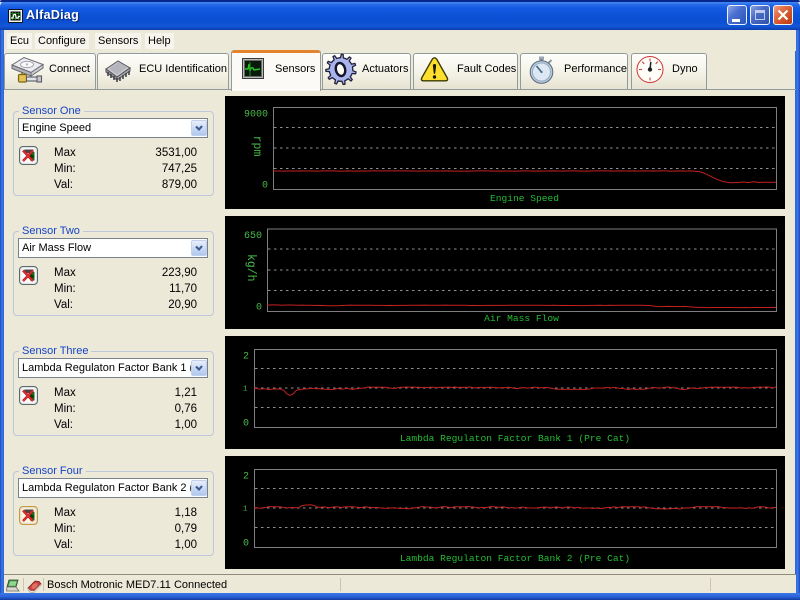 The height and width of the screenshot is (600, 800). I want to click on svg-text: 9000, so click(256, 115).